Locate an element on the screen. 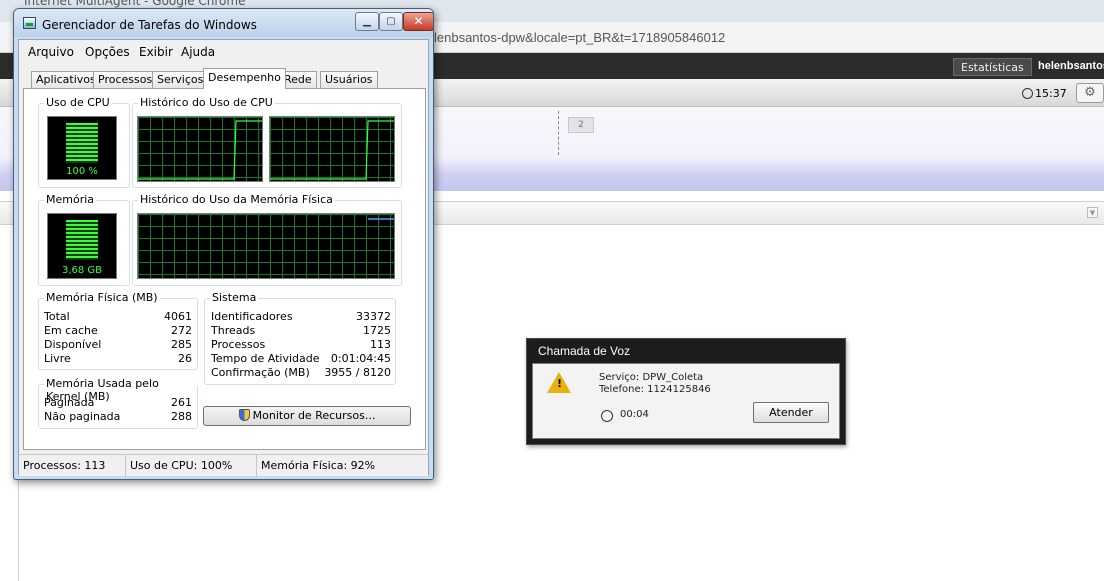 Image resolution: width=1104 pixels, height=581 pixels. system-value: 0:01:04:45 is located at coordinates (360, 358).